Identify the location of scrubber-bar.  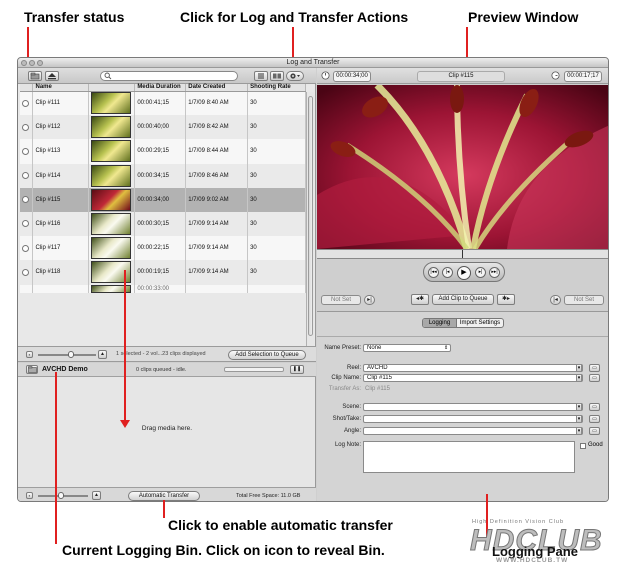
(462, 254).